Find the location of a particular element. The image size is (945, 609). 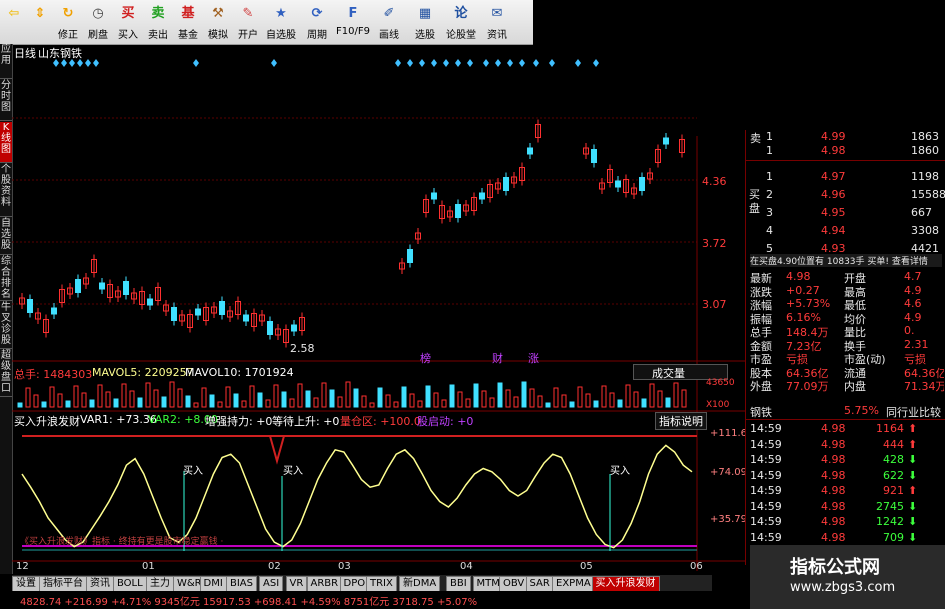

stat-value: 2.31 is located at coordinates (916, 344).